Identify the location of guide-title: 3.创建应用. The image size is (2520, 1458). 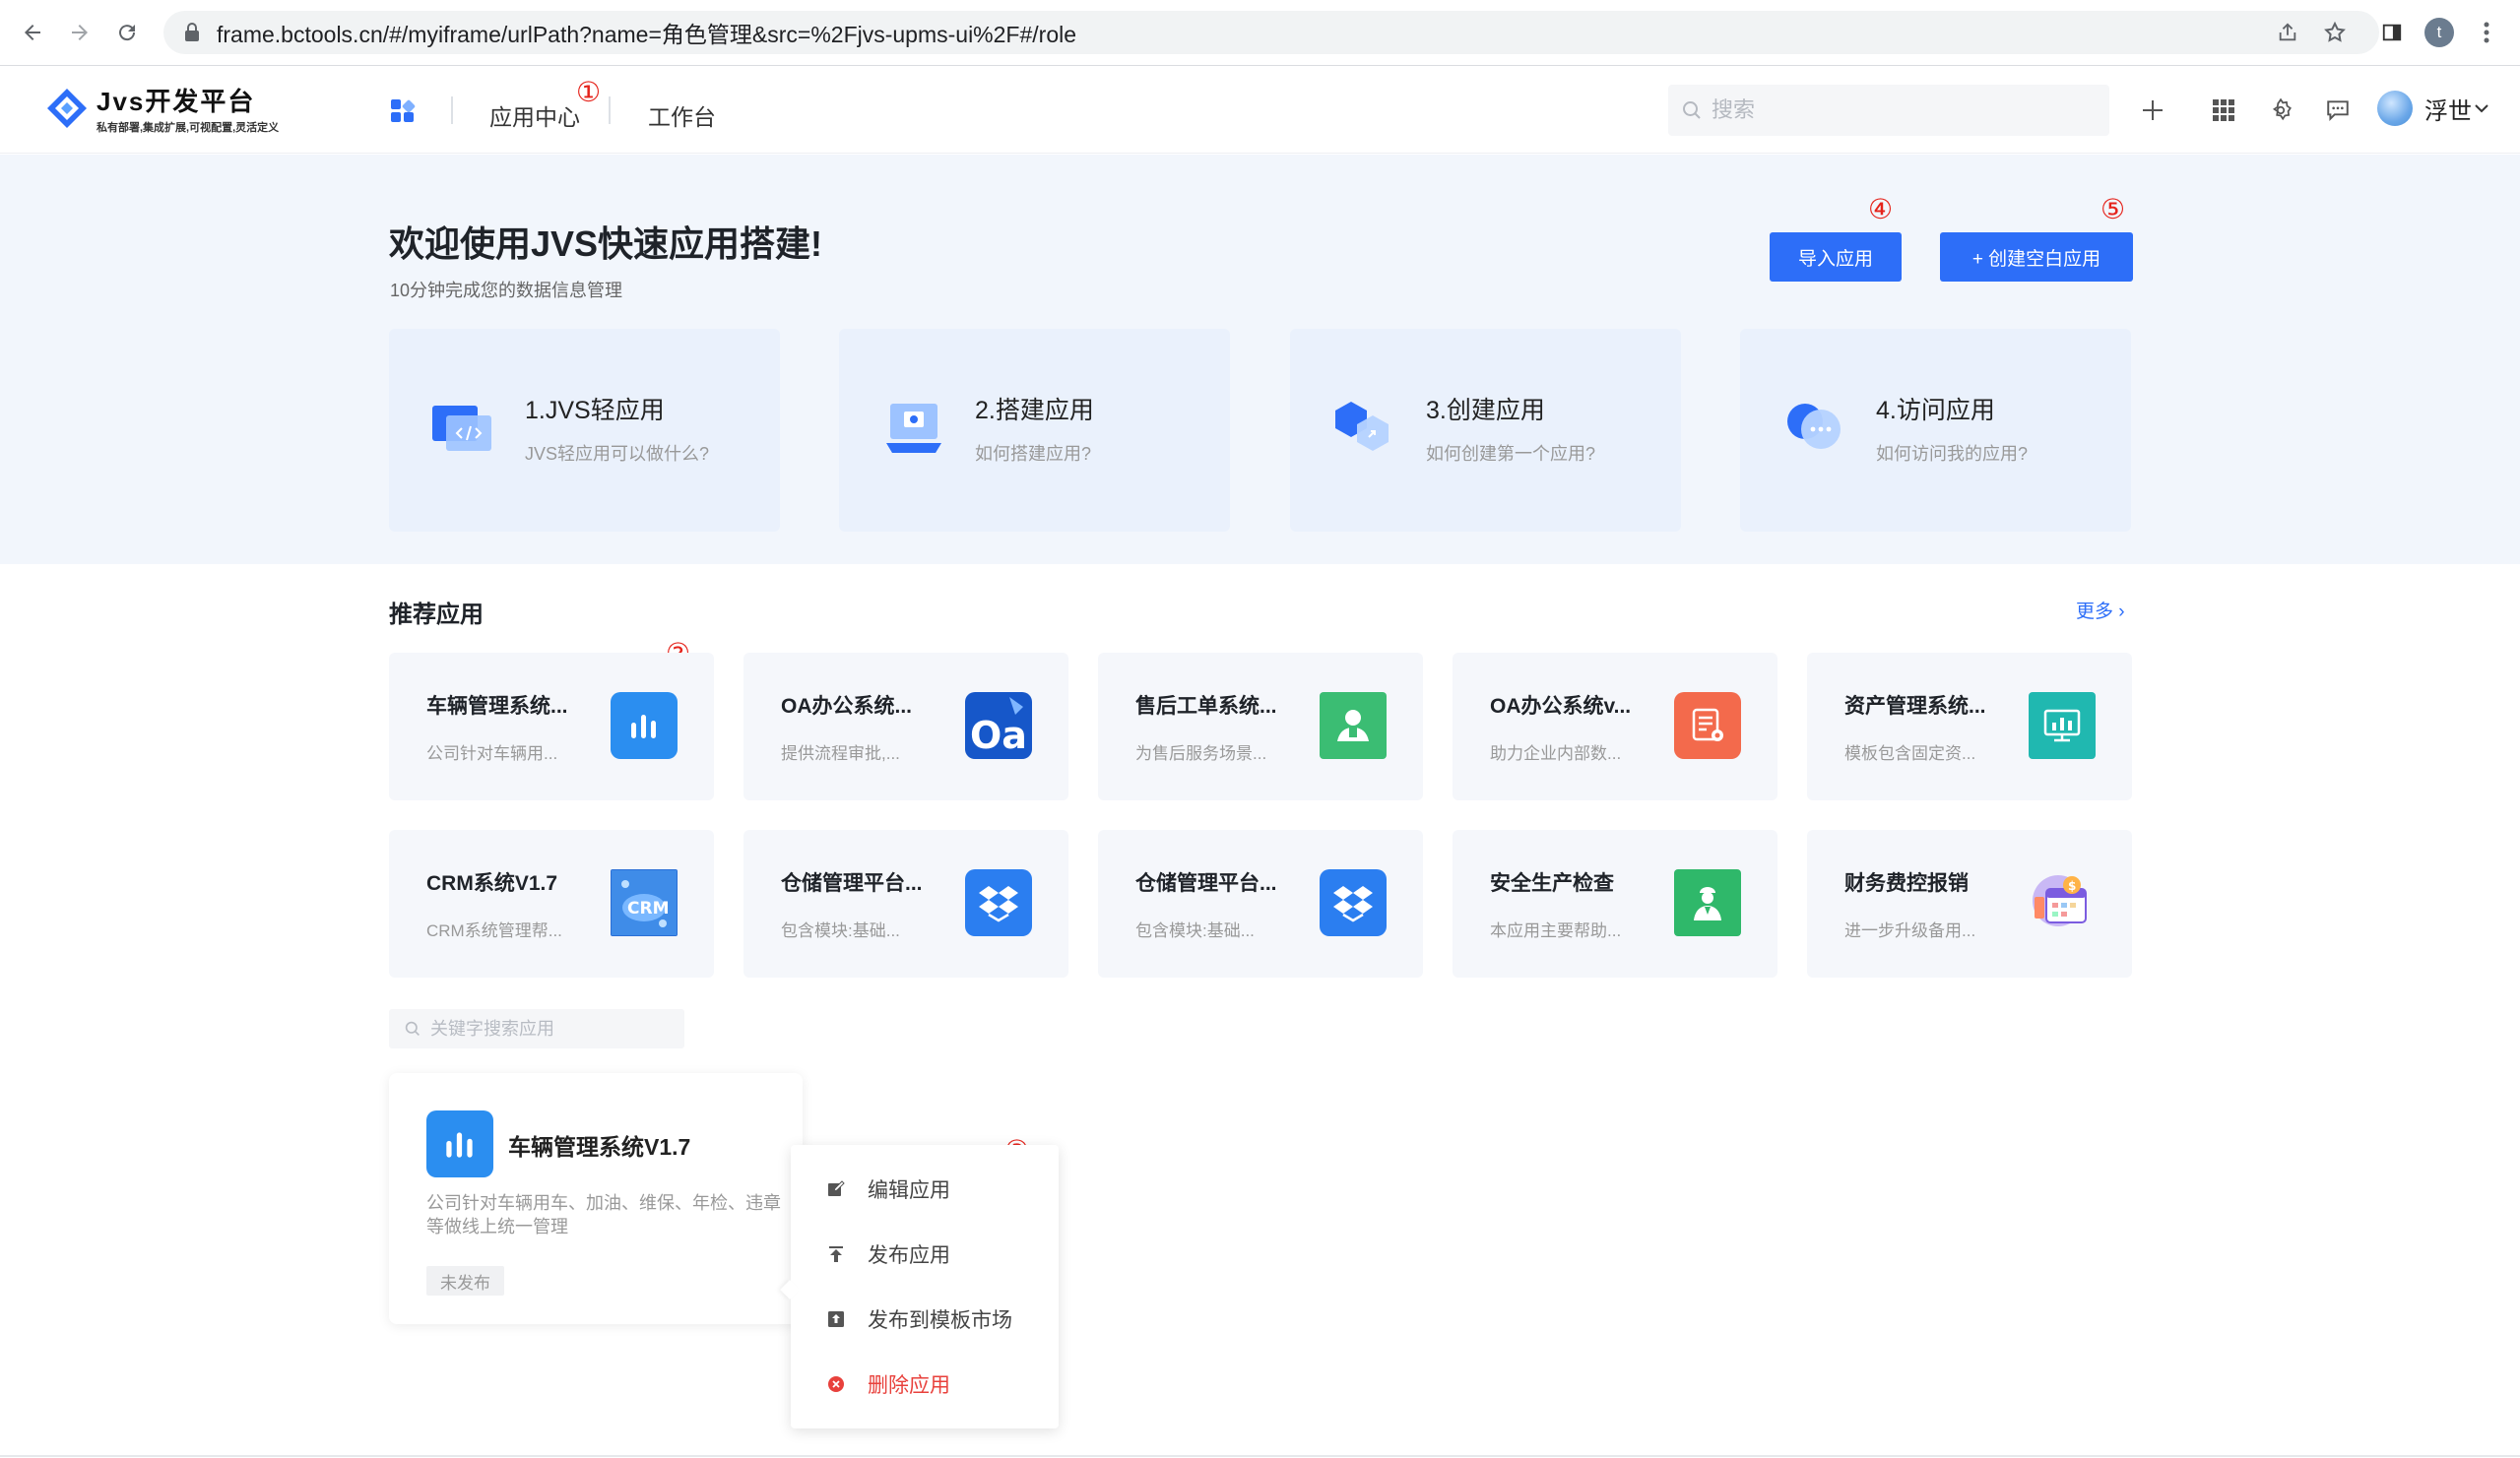
(1485, 410).